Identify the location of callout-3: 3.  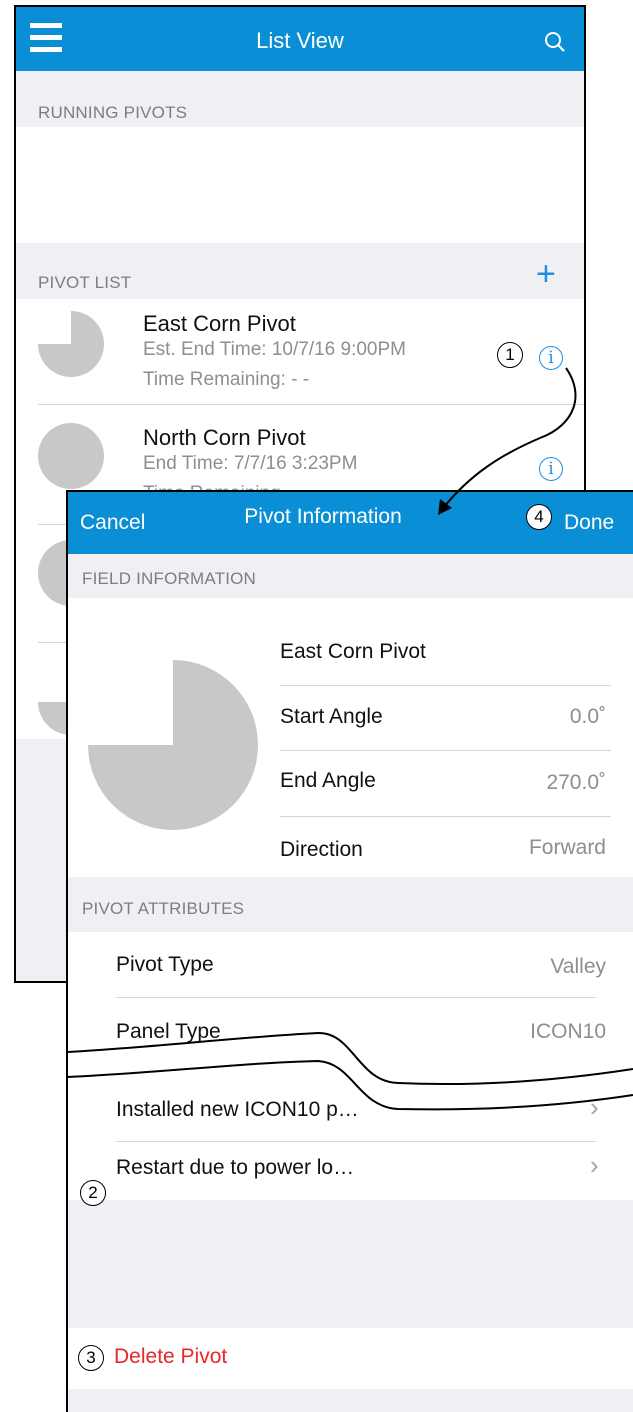
(91, 1358).